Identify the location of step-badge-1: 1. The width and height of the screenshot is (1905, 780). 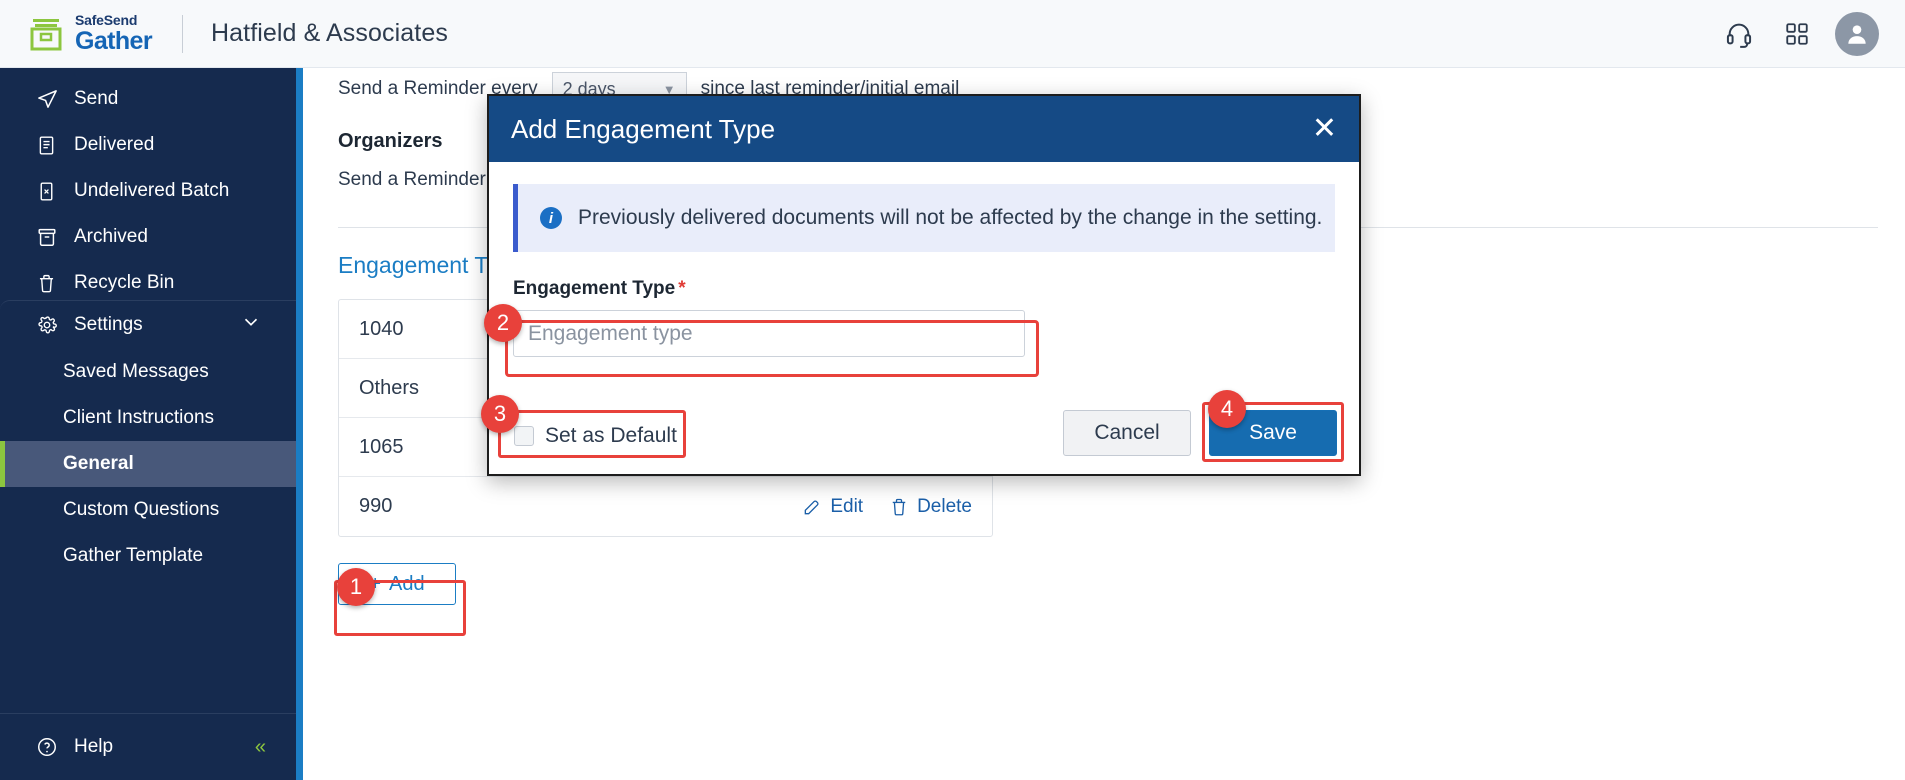
(356, 587).